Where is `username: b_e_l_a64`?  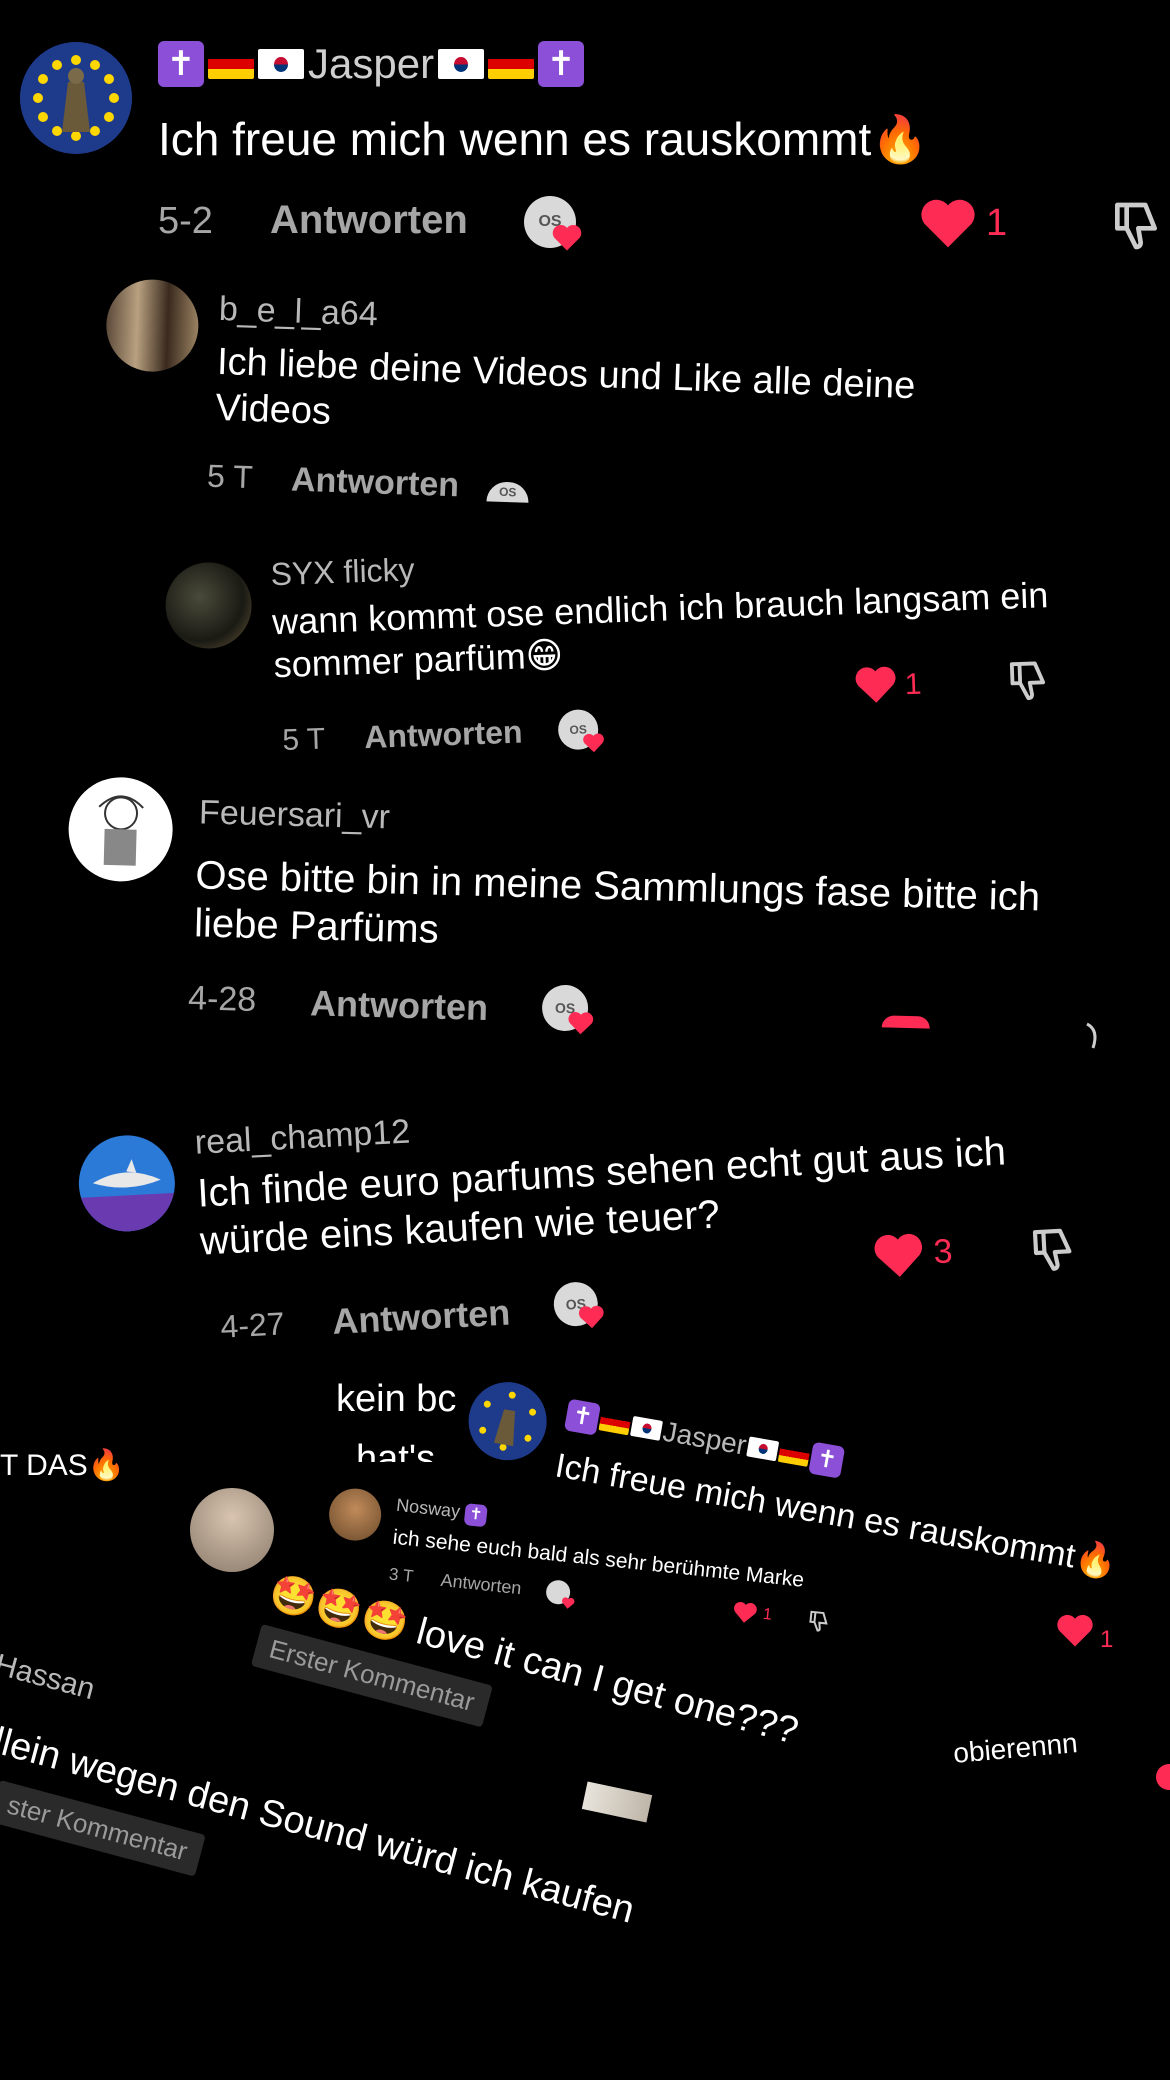 username: b_e_l_a64 is located at coordinates (298, 312).